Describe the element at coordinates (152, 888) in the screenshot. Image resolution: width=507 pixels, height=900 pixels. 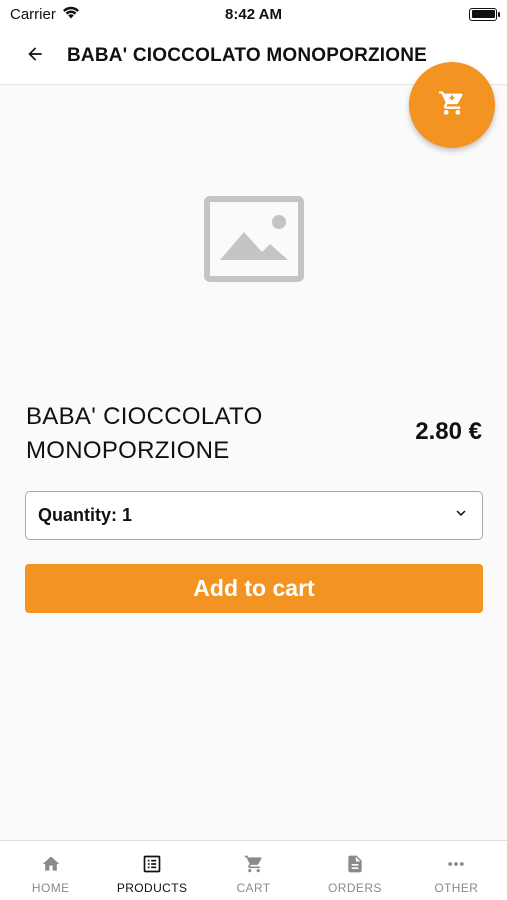
I see `nav-label-products: PRODUCTS` at that location.